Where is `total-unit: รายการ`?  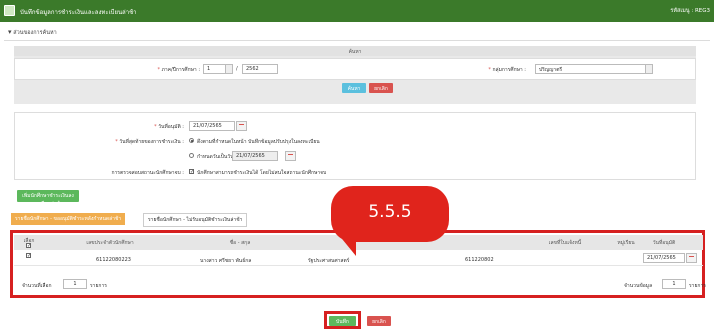
total-unit: รายการ is located at coordinates (697, 286).